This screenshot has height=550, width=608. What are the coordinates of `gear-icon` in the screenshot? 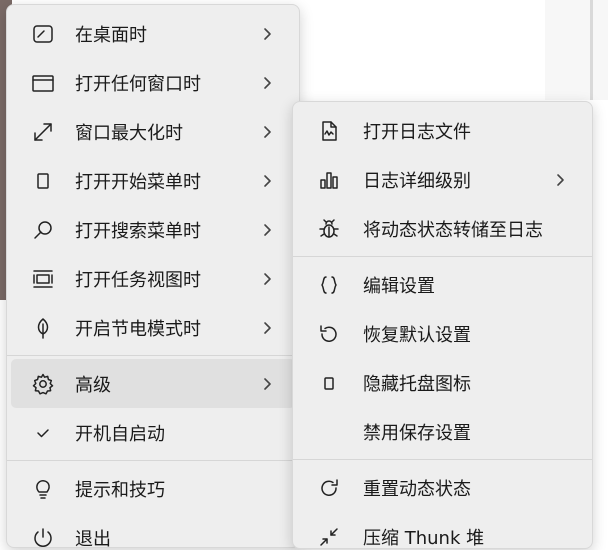 It's located at (43, 384).